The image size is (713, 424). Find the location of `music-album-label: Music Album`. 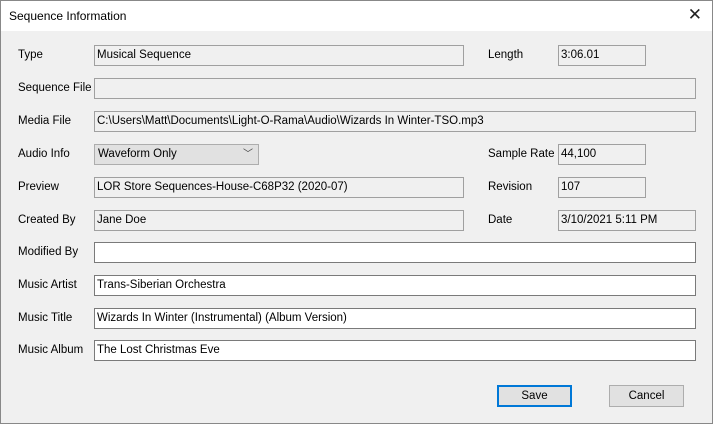

music-album-label: Music Album is located at coordinates (51, 350).